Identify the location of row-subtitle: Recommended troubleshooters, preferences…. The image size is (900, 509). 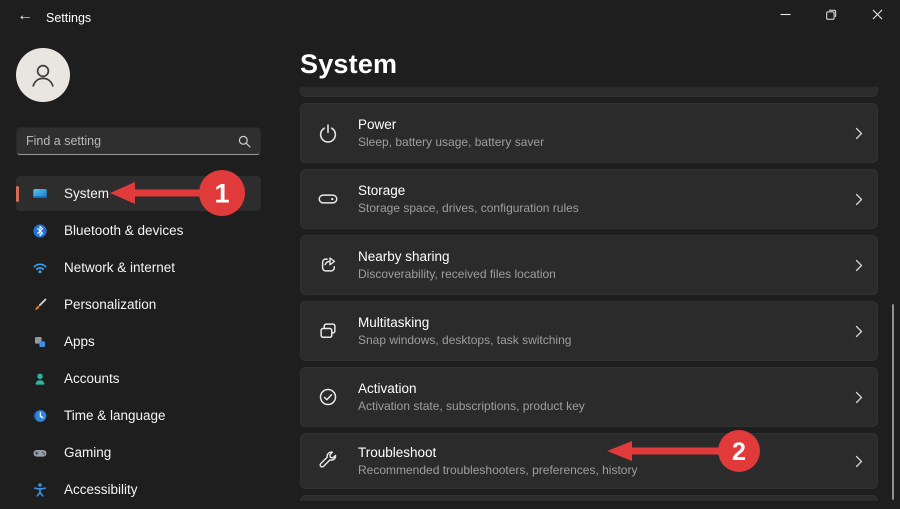
(498, 470).